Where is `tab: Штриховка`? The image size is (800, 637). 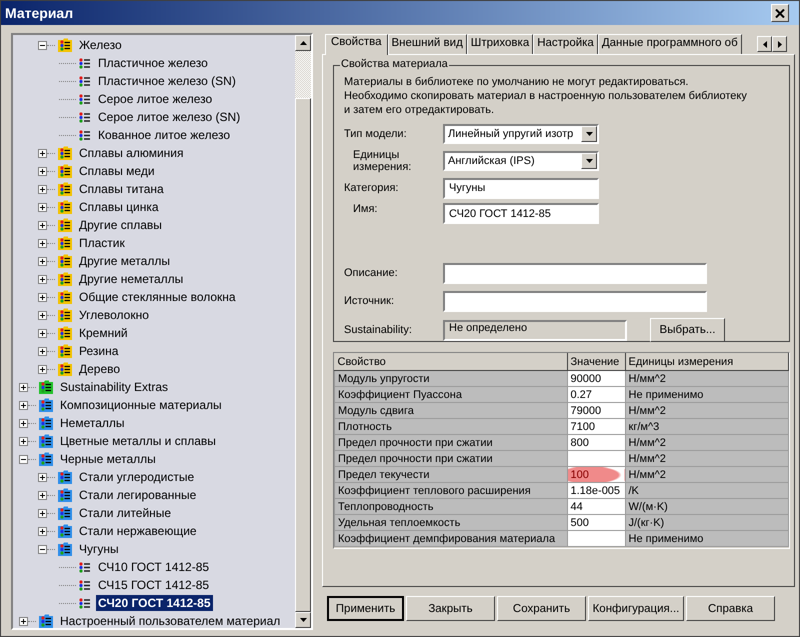
tab: Штриховка is located at coordinates (500, 44).